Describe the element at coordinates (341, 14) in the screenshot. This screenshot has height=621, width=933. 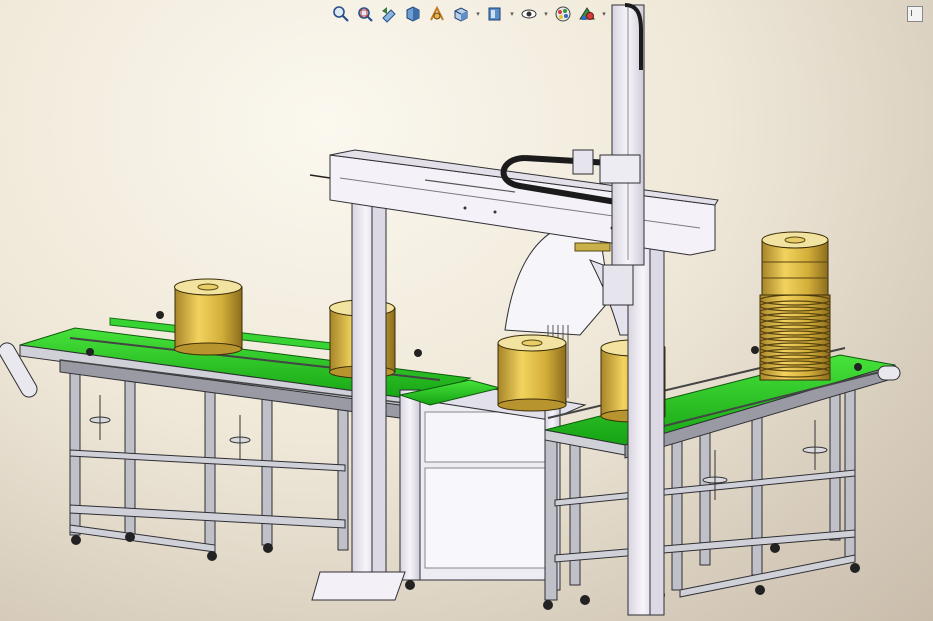
I see `zoom-to-fit-icon` at that location.